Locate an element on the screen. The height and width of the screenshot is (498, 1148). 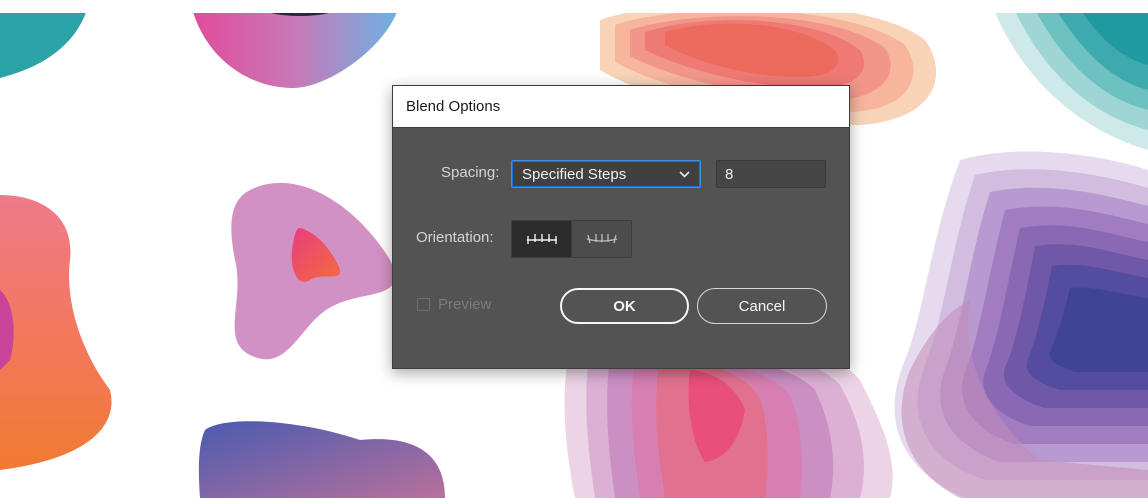
teal-blend-top-right is located at coordinates (1069, 75).